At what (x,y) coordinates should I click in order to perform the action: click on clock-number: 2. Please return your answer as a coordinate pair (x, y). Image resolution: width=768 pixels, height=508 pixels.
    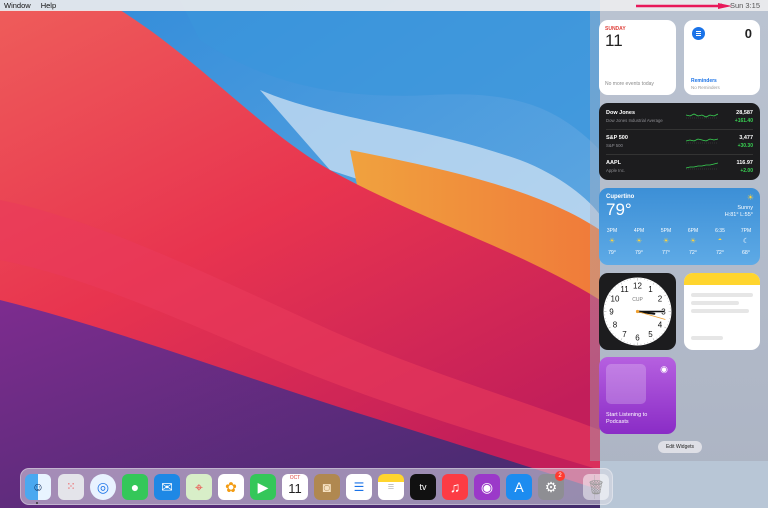
    Looking at the image, I should click on (660, 299).